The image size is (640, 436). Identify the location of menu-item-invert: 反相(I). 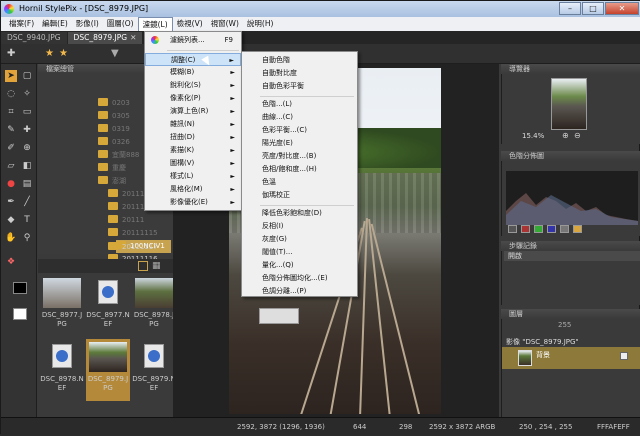
(299, 226).